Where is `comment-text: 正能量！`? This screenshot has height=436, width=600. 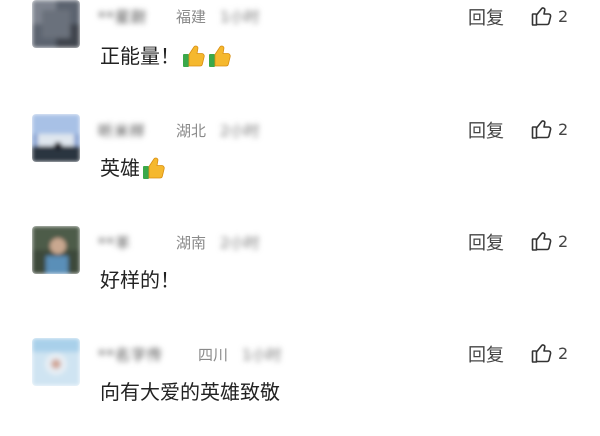
comment-text: 正能量！ is located at coordinates (140, 56).